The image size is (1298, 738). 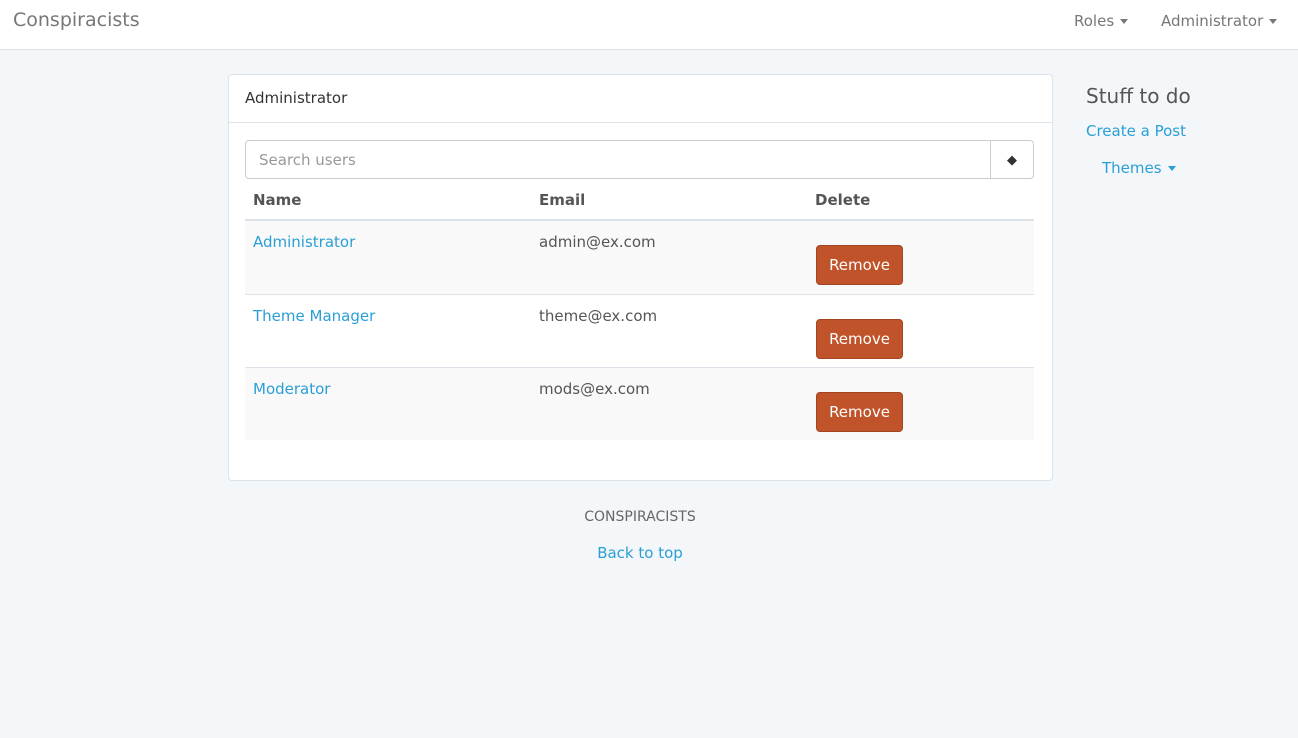 I want to click on panel-heading: Administrator, so click(x=640, y=99).